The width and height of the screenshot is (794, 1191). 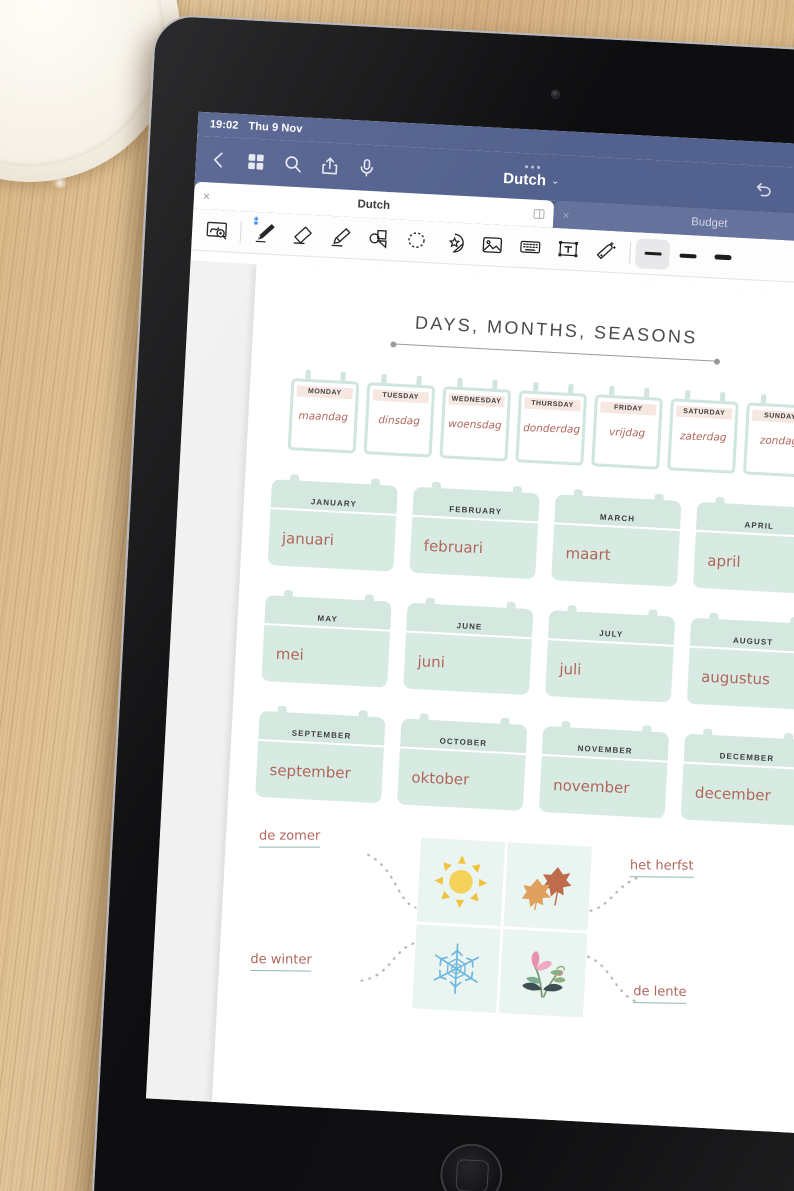 I want to click on day-dutch: zondag, so click(x=776, y=441).